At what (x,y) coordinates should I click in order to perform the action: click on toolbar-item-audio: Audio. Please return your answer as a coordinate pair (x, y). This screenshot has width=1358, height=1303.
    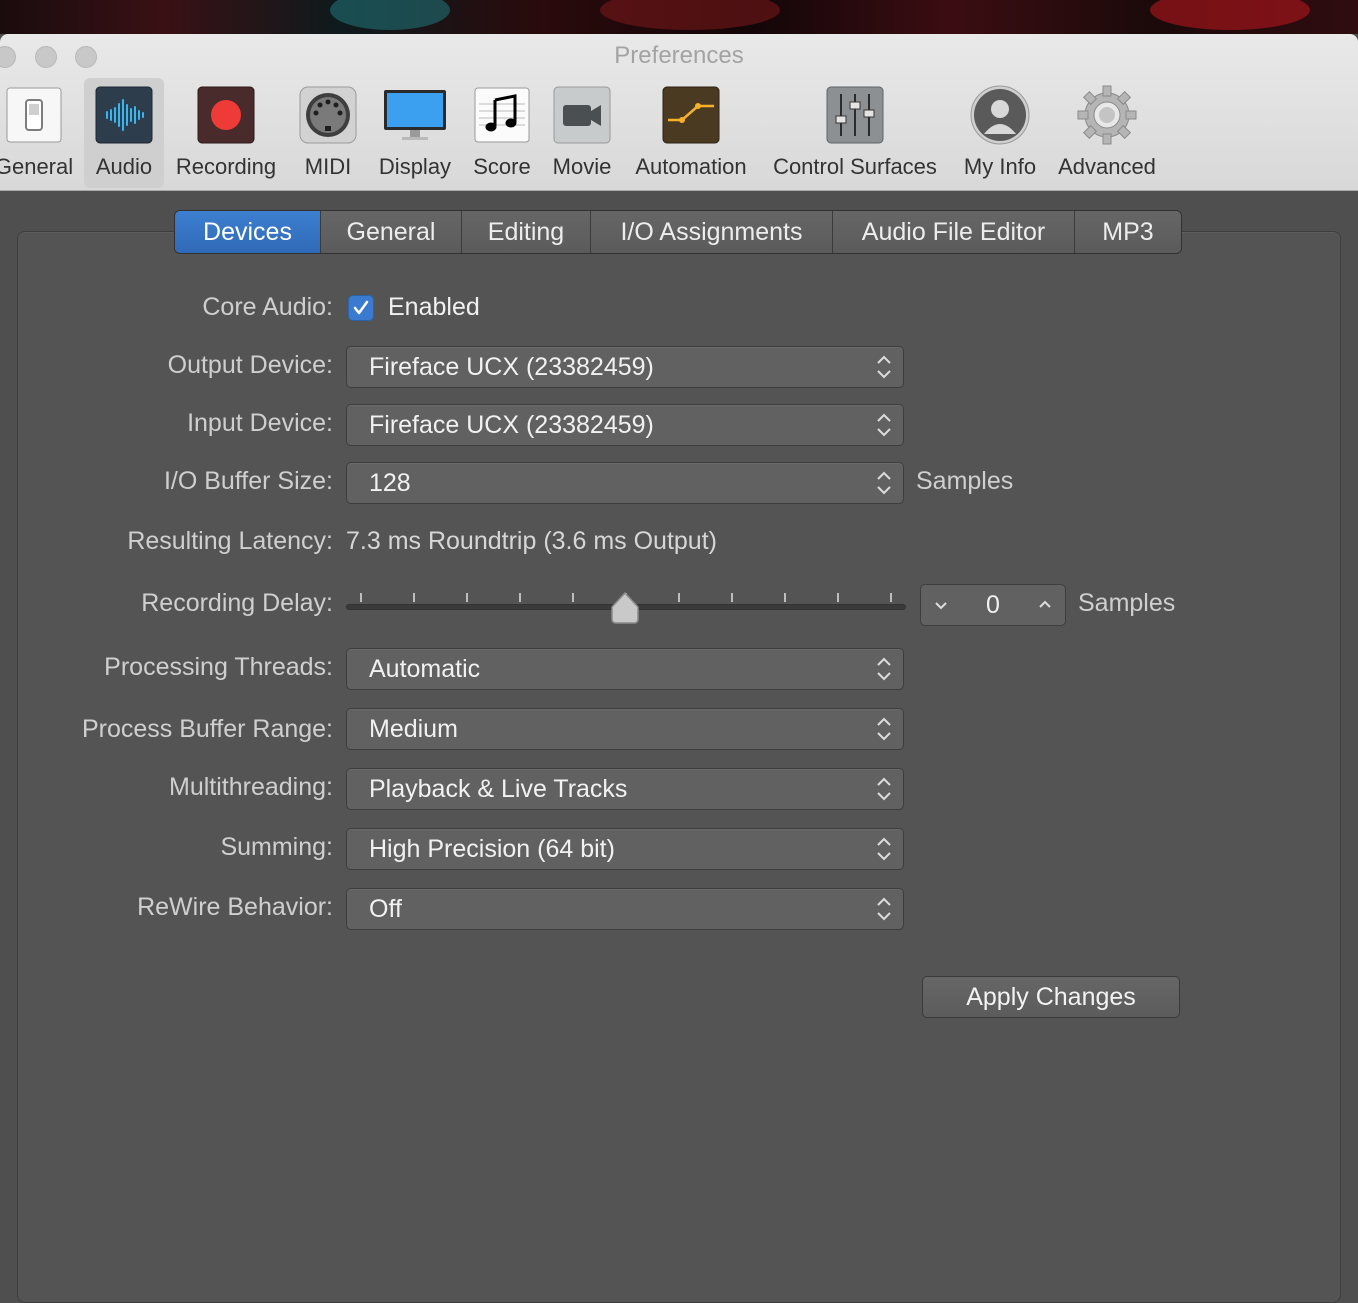
    Looking at the image, I should click on (124, 133).